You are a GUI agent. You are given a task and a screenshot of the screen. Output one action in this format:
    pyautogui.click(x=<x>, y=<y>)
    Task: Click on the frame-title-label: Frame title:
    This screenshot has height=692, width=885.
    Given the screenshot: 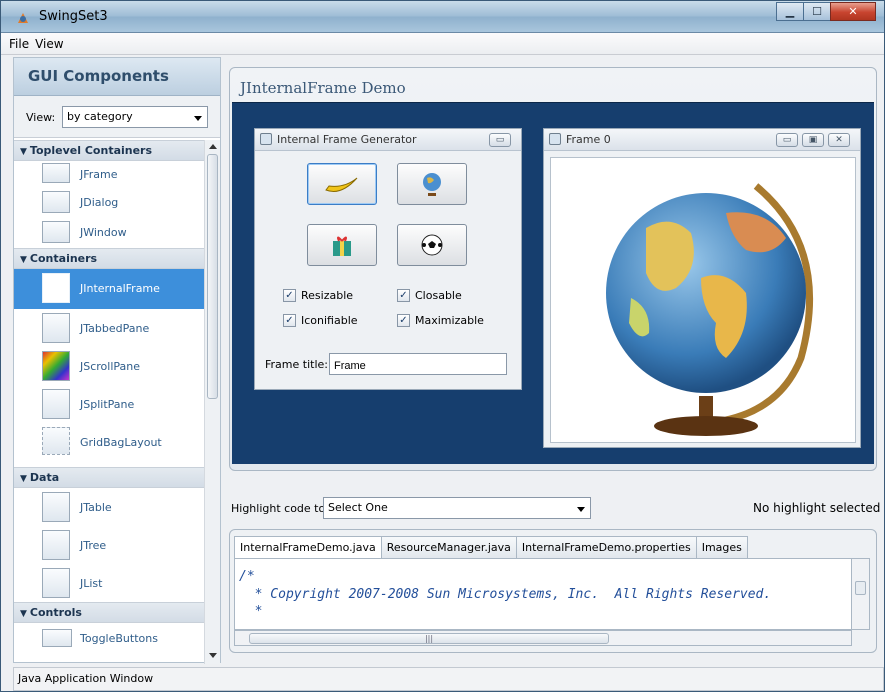 What is the action you would take?
    pyautogui.click(x=296, y=364)
    